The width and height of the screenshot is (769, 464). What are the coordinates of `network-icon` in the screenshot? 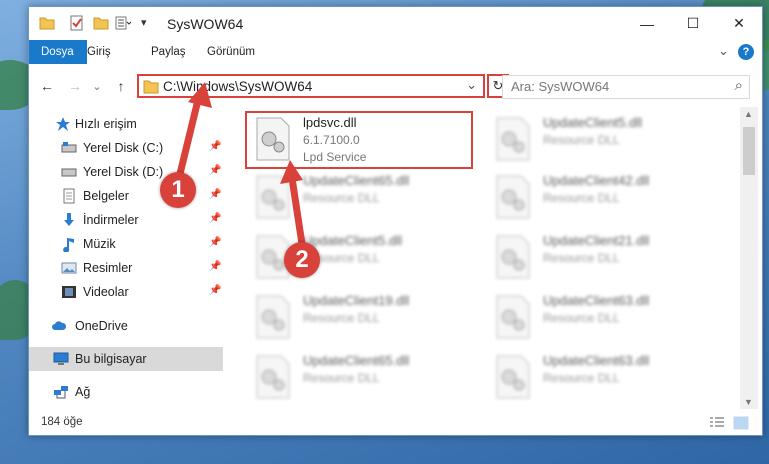 It's located at (61, 392).